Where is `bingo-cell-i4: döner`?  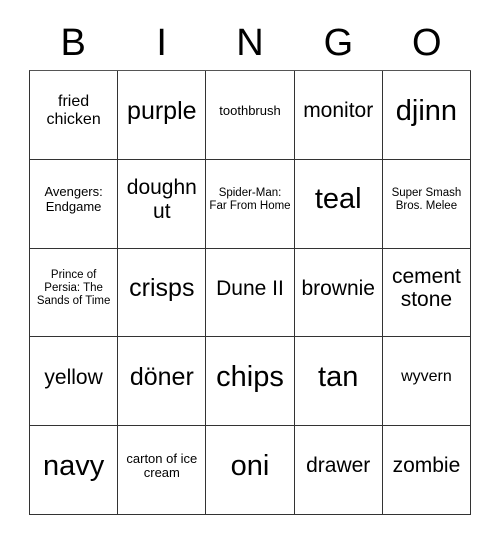 bingo-cell-i4: döner is located at coordinates (162, 382).